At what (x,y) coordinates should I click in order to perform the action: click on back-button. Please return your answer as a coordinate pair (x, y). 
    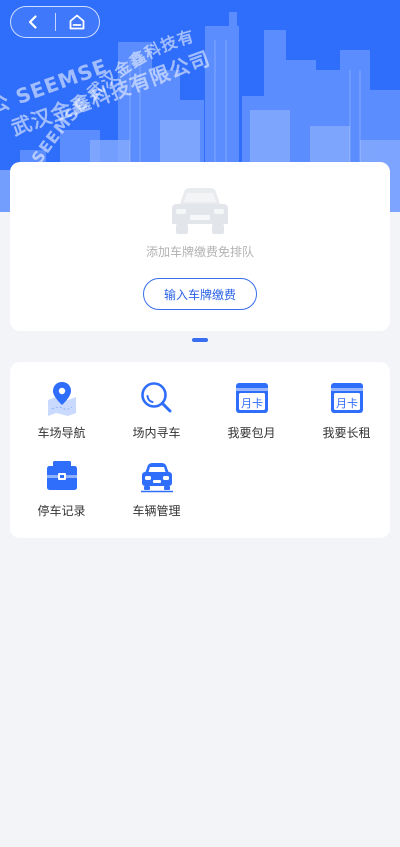
    Looking at the image, I should click on (33, 22).